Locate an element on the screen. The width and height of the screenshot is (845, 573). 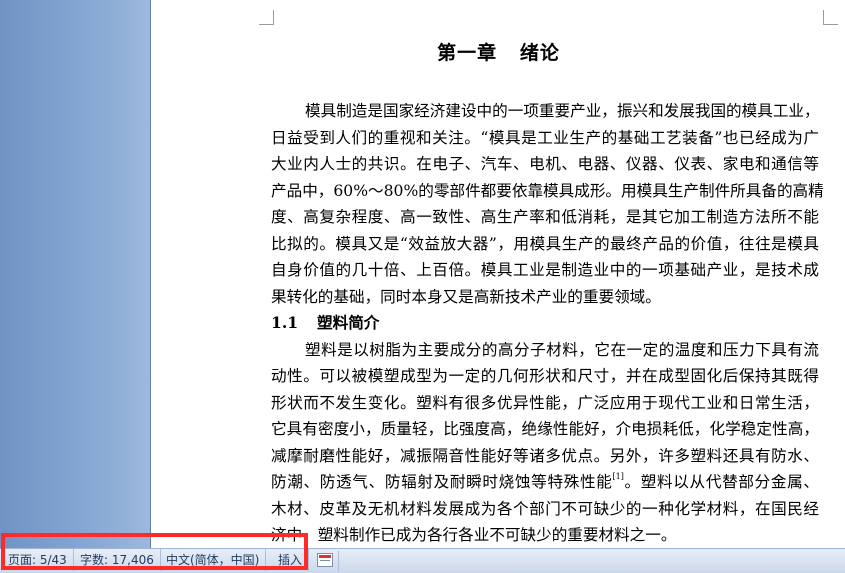
section-heading: 1.1 塑料简介 is located at coordinates (545, 323).